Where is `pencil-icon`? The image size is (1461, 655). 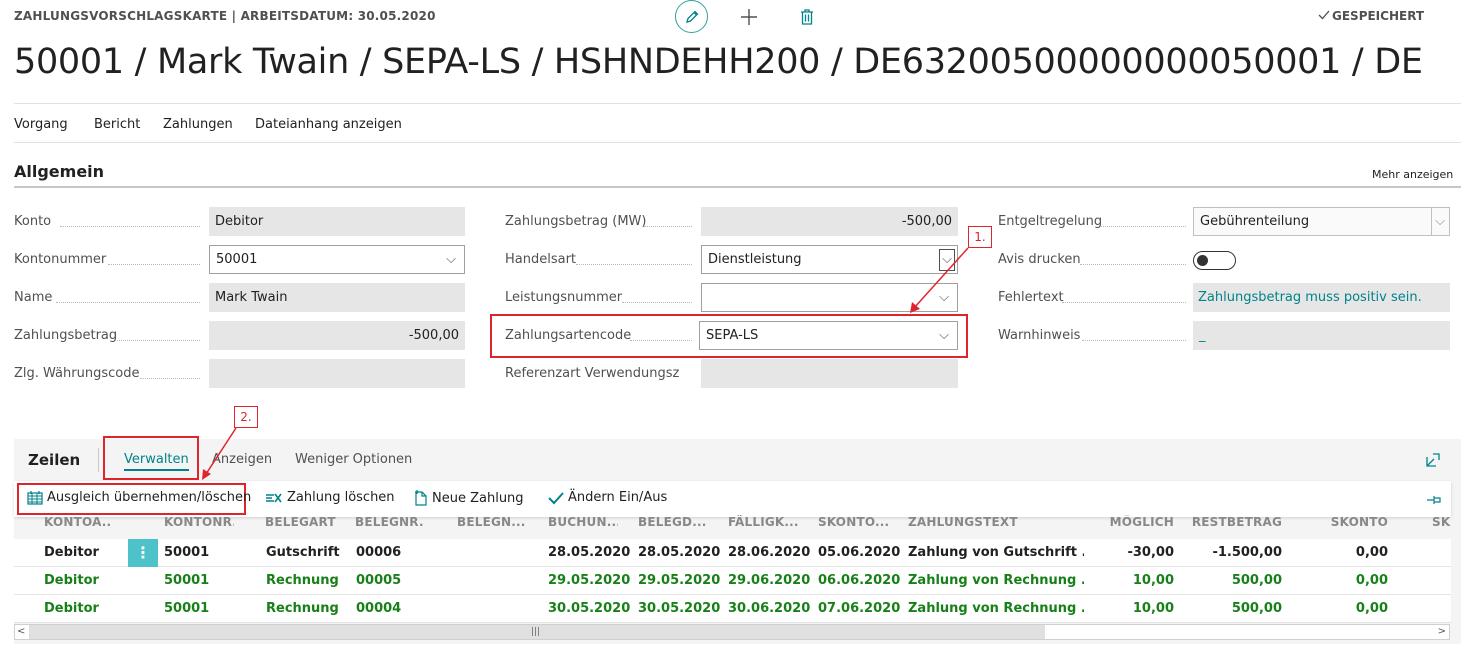 pencil-icon is located at coordinates (691, 16).